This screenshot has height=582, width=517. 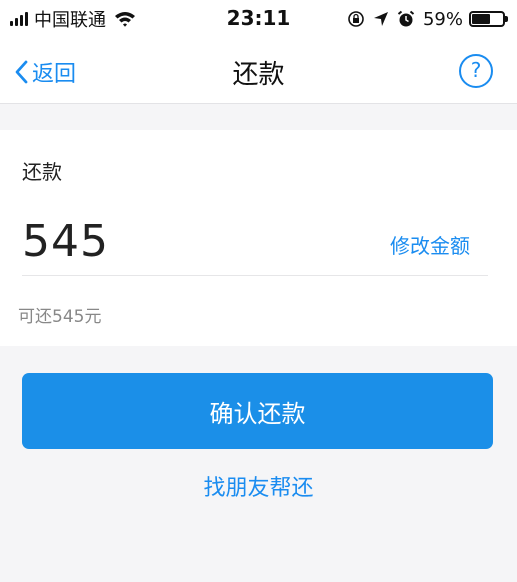 I want to click on battery-icon, so click(x=488, y=19).